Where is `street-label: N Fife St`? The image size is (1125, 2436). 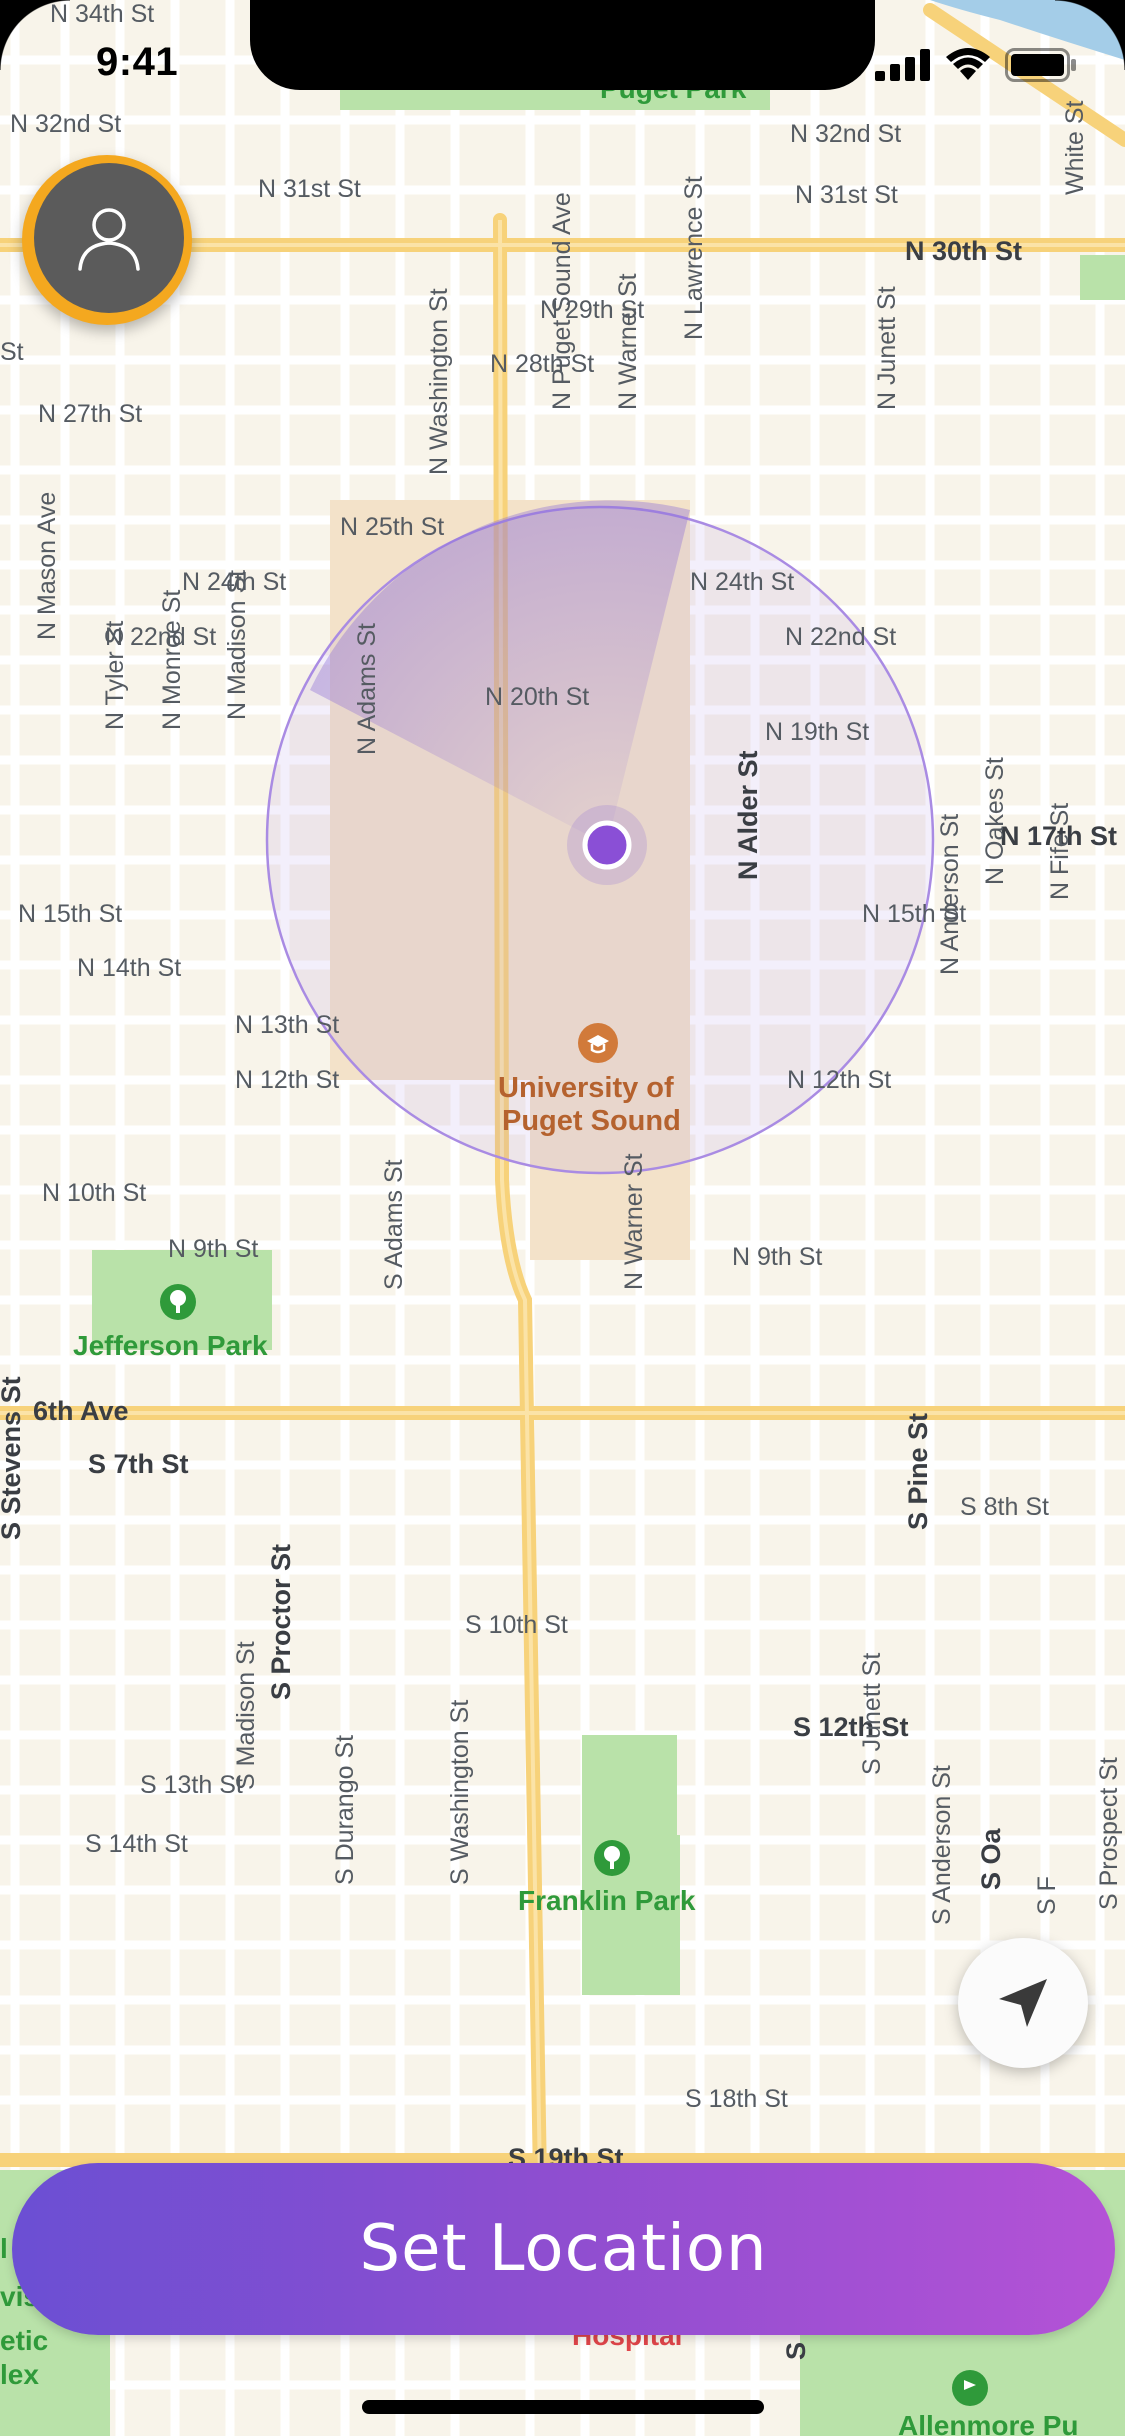
street-label: N Fife St is located at coordinates (1060, 851).